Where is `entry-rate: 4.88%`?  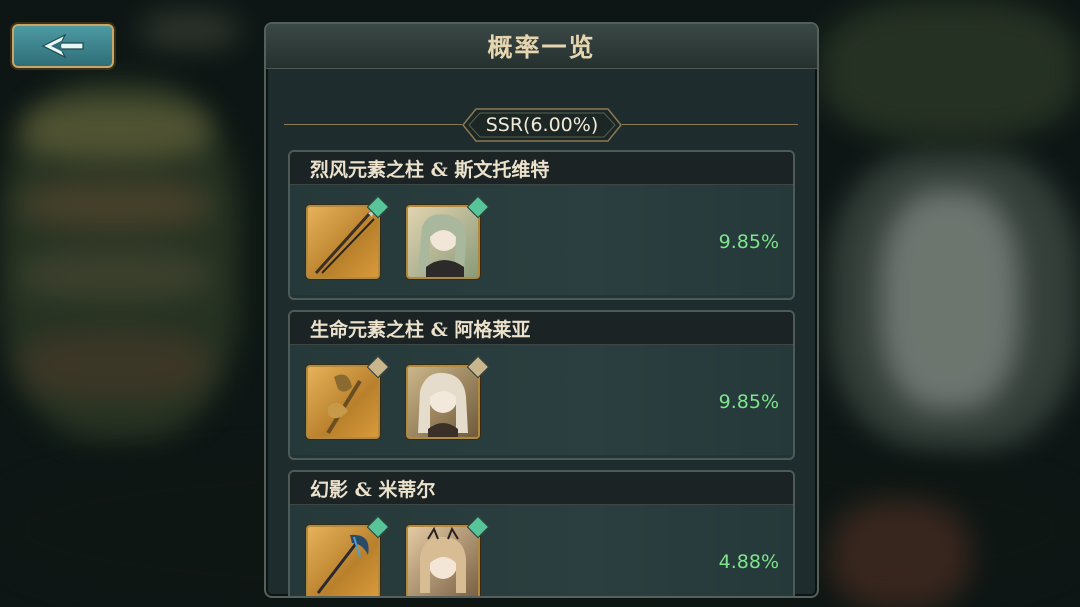 entry-rate: 4.88% is located at coordinates (748, 562).